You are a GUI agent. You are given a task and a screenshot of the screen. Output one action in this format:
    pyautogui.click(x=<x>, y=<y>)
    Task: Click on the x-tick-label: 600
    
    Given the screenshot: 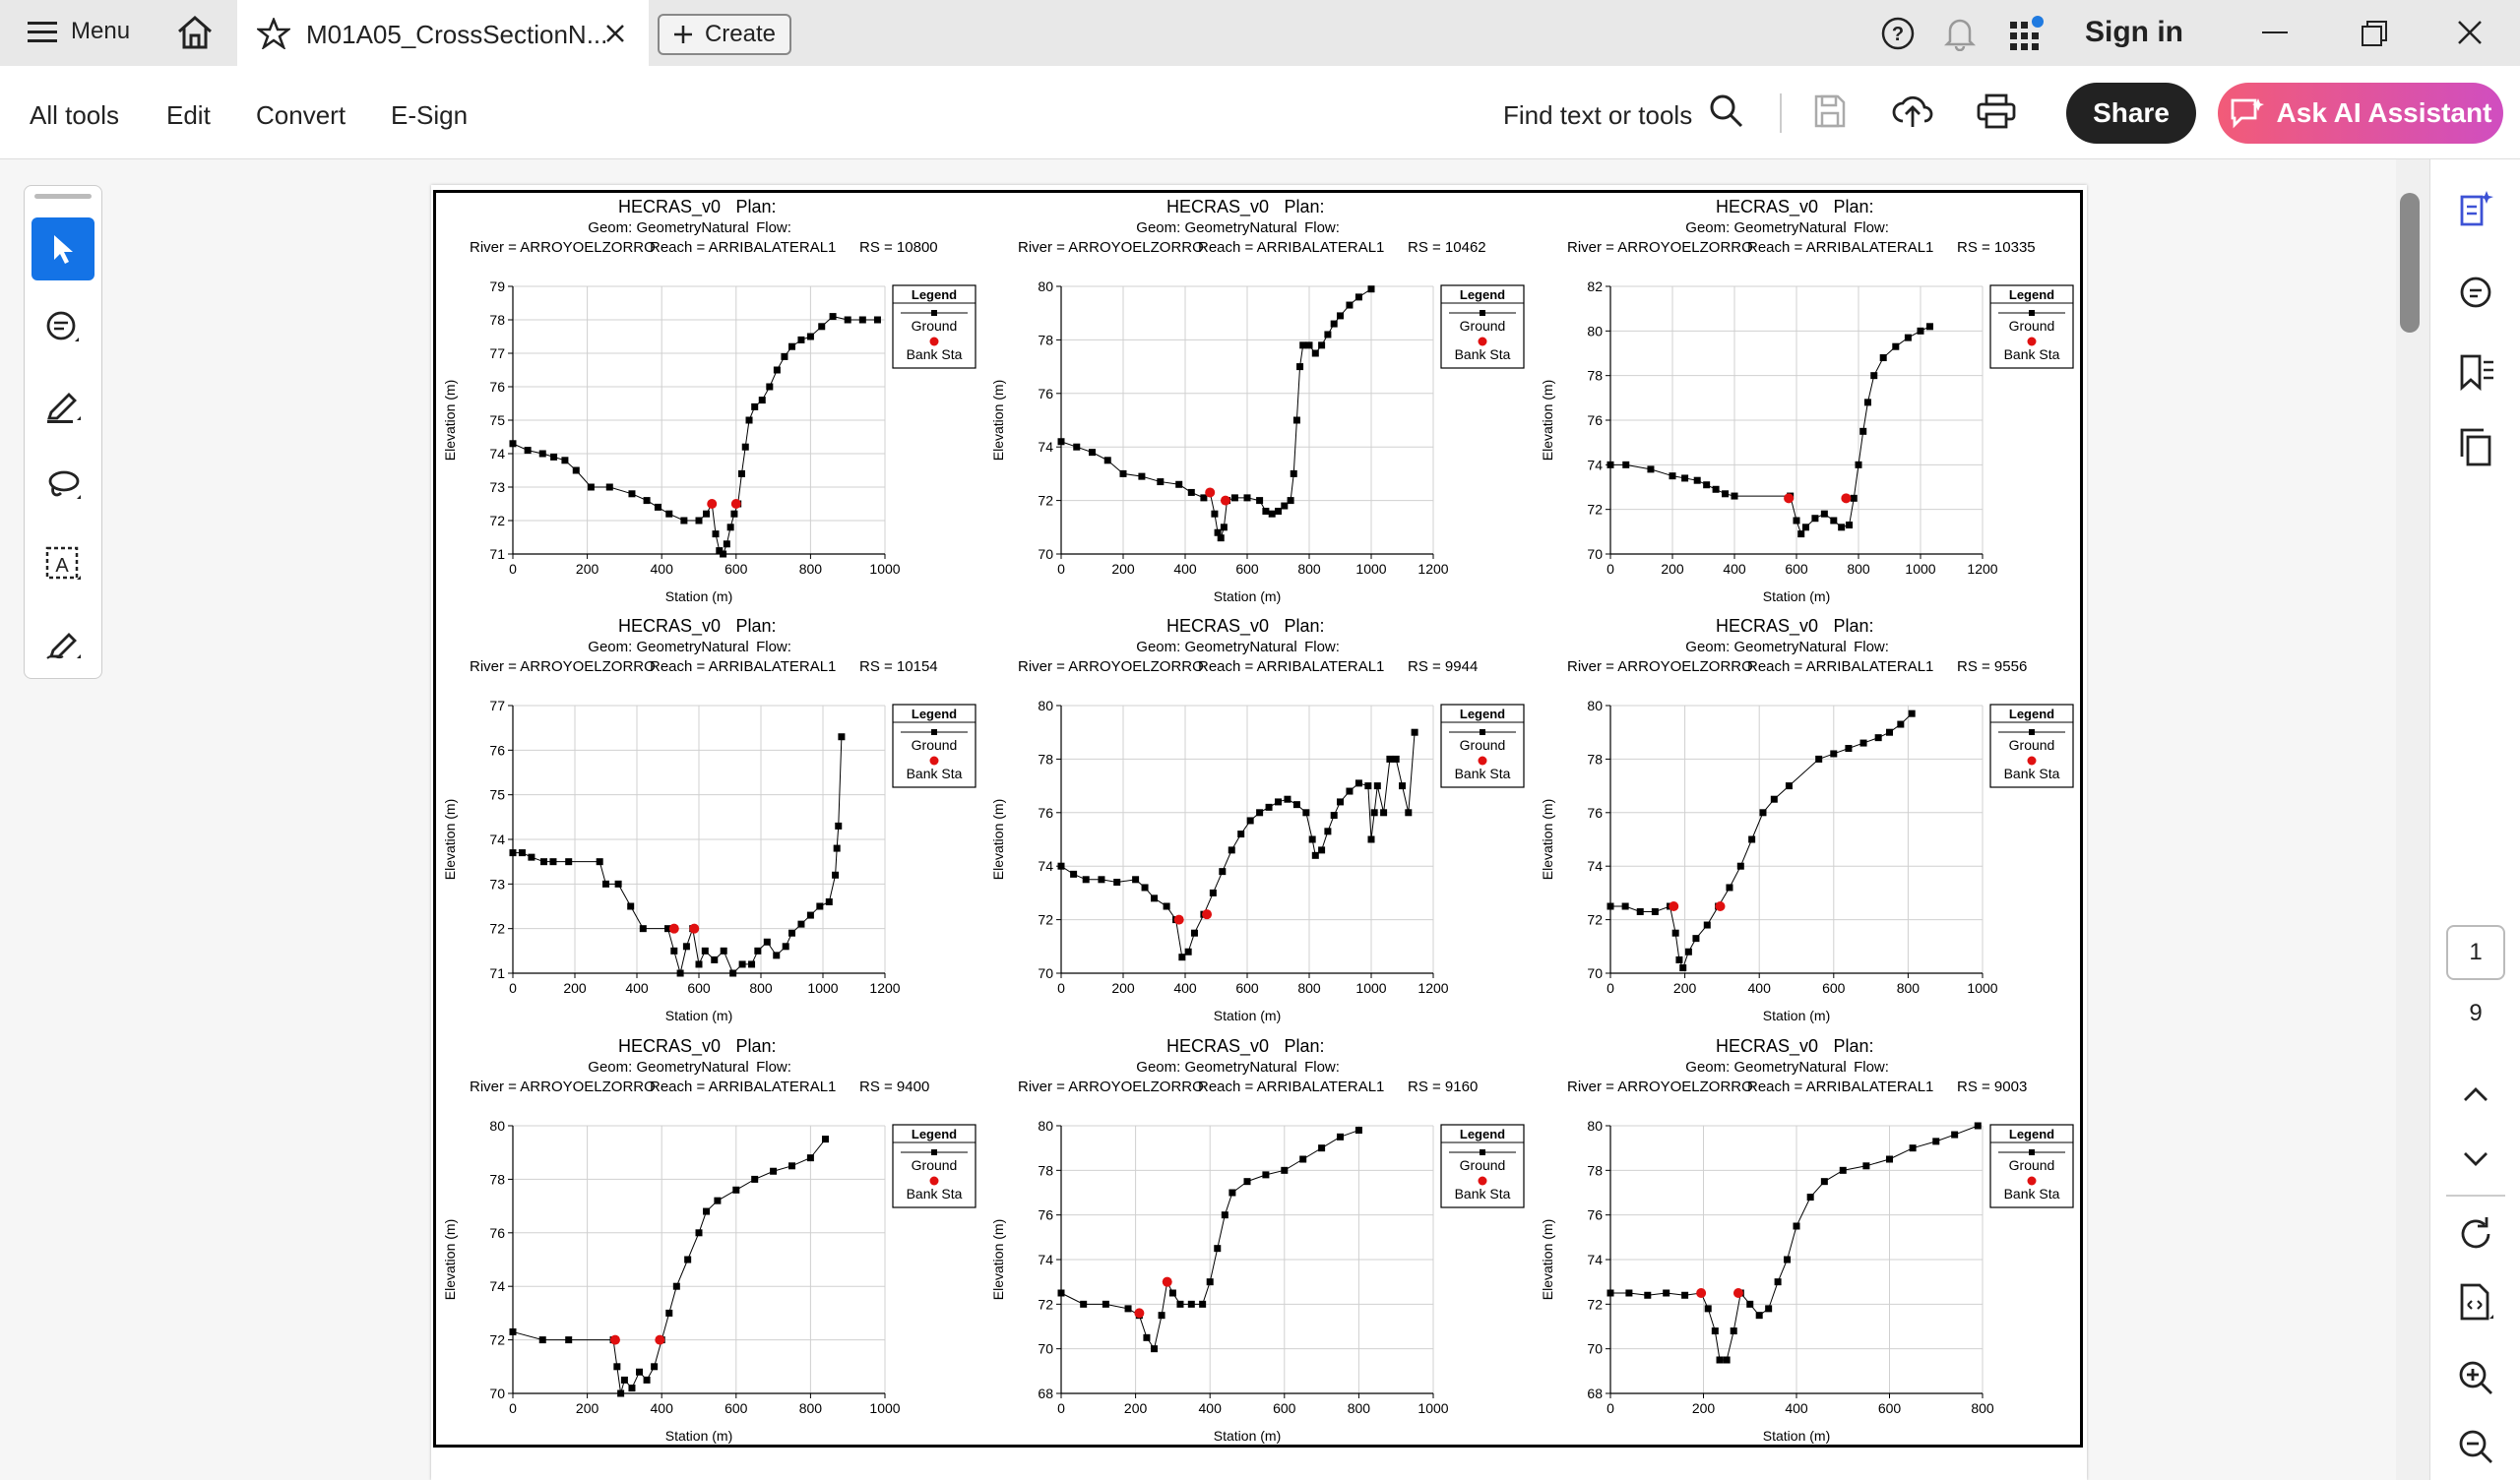 What is the action you would take?
    pyautogui.click(x=699, y=988)
    